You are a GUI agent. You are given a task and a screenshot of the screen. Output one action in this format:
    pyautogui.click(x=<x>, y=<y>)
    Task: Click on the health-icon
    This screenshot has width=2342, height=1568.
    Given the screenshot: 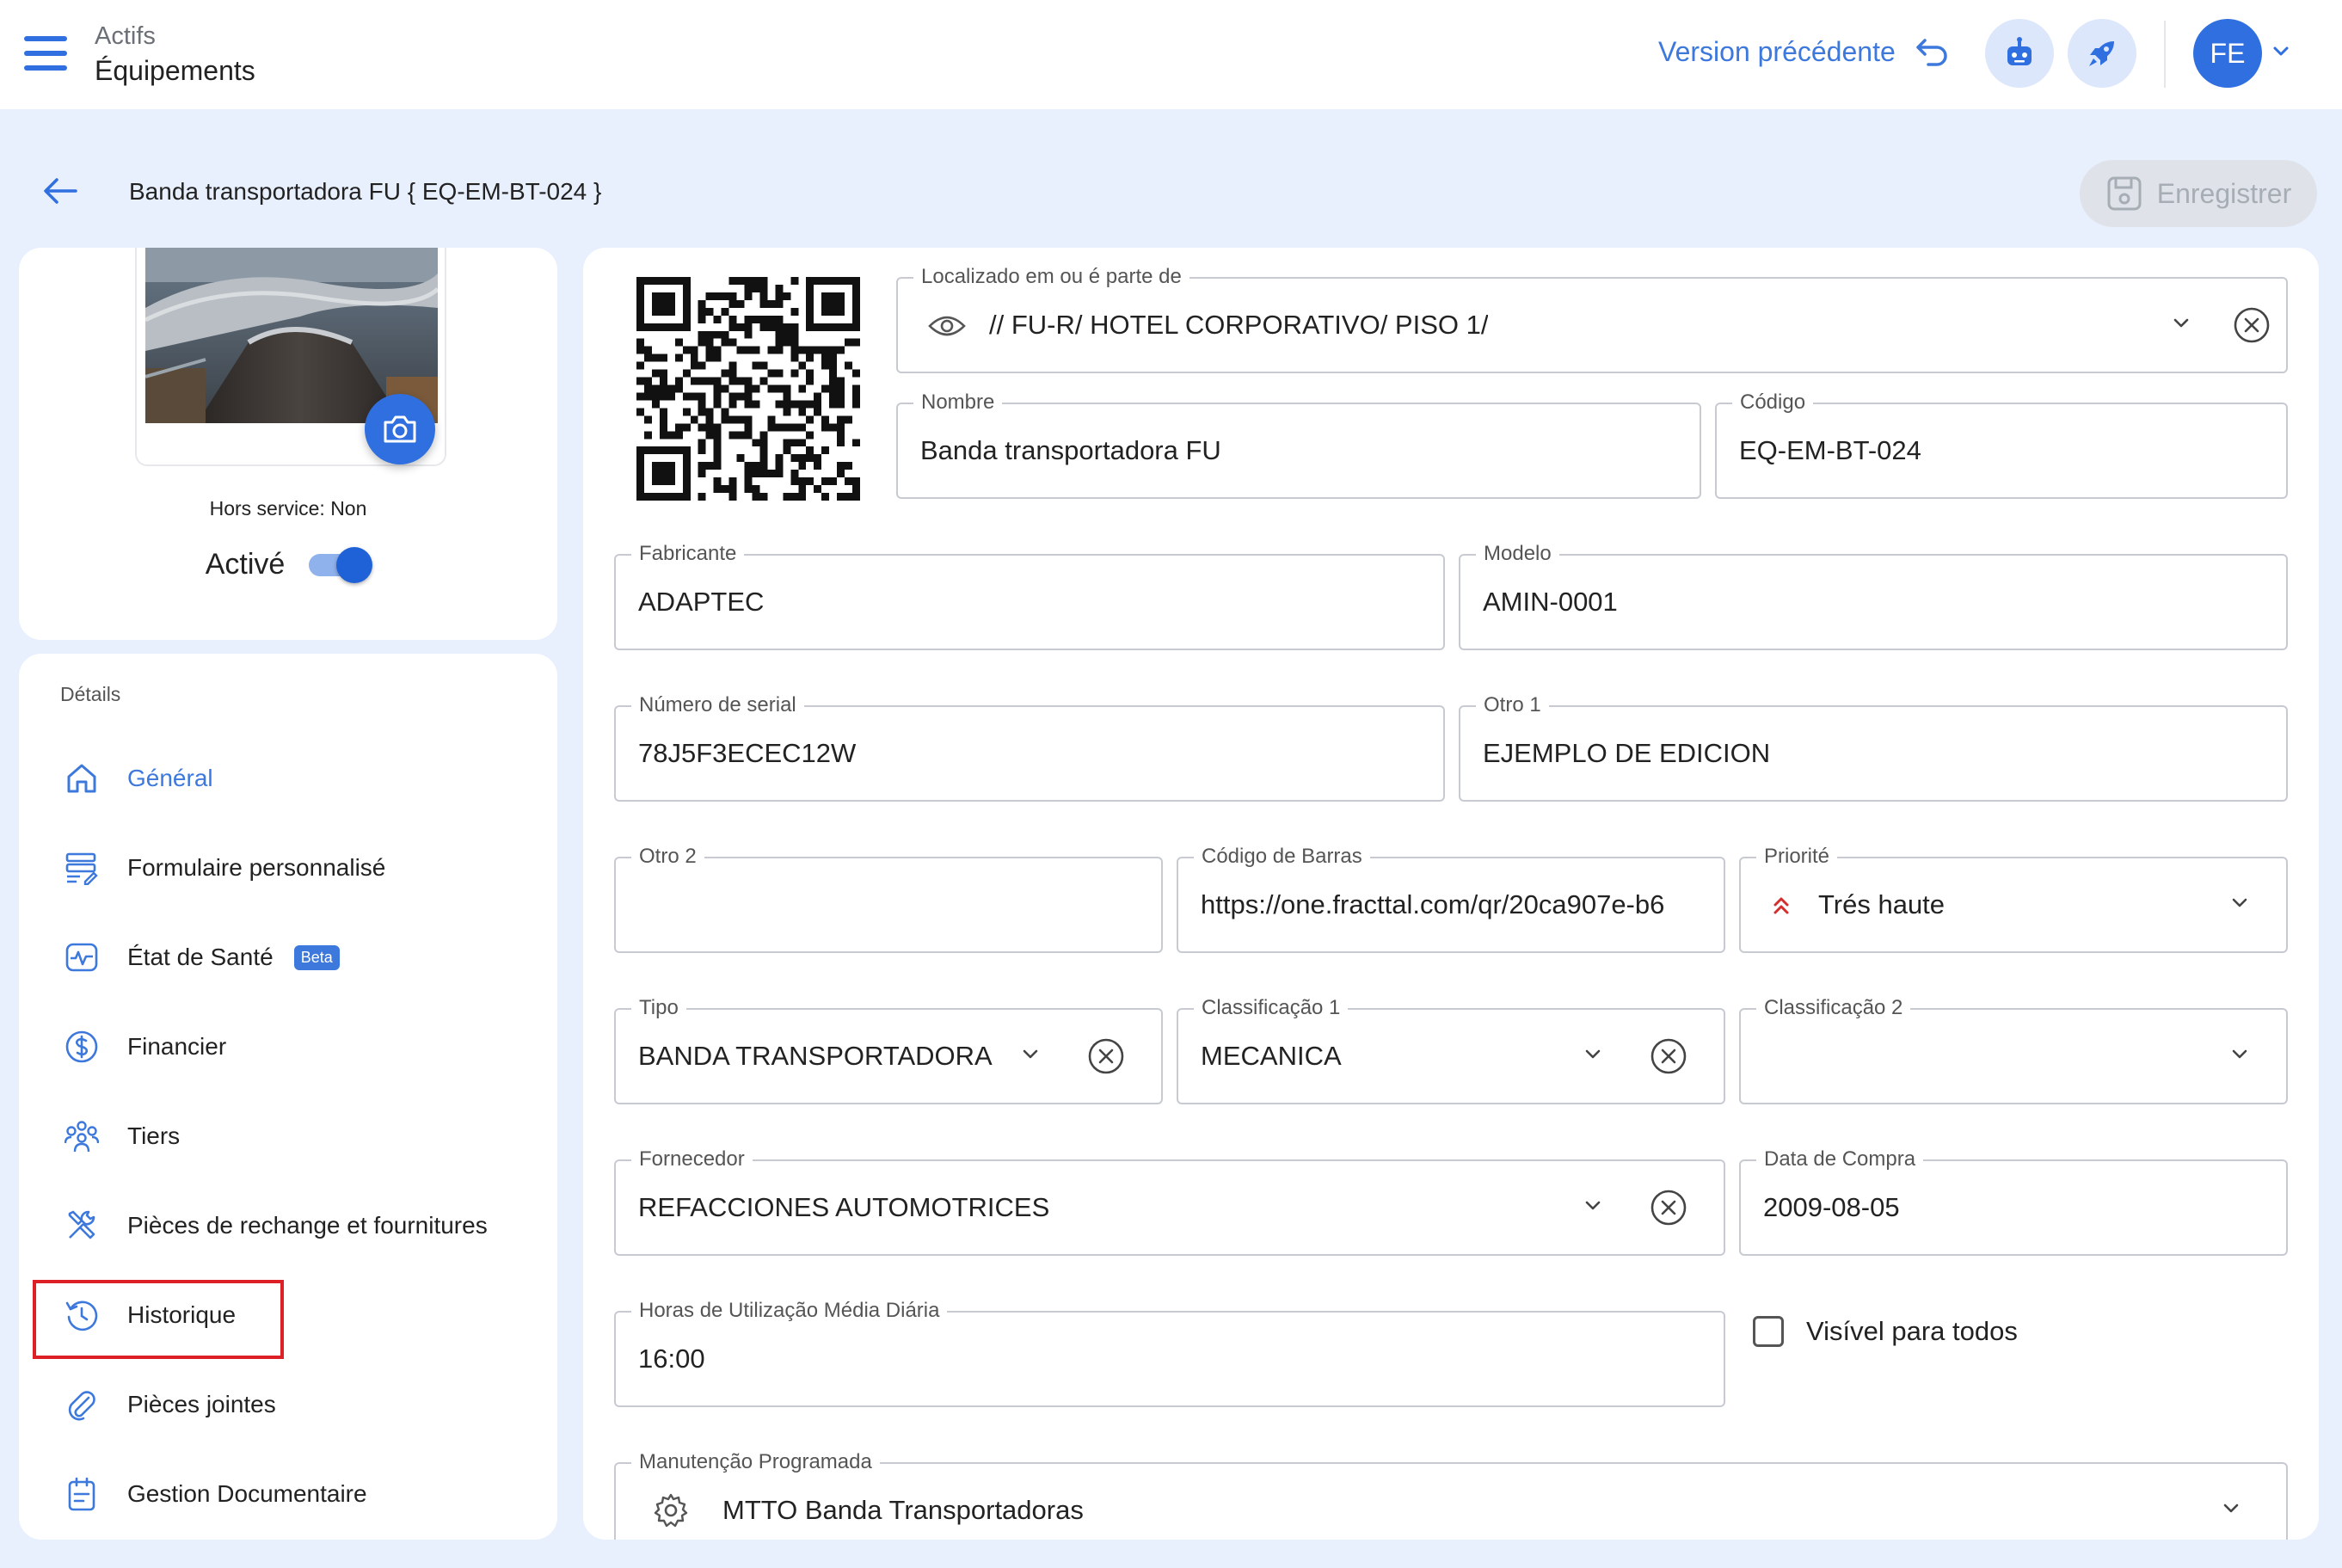 What is the action you would take?
    pyautogui.click(x=81, y=958)
    